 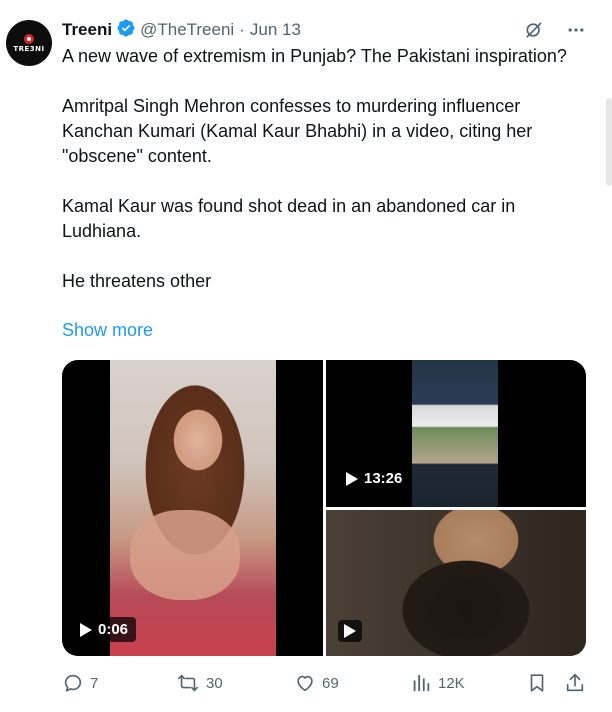 I want to click on bookmark-icon, so click(x=537, y=683).